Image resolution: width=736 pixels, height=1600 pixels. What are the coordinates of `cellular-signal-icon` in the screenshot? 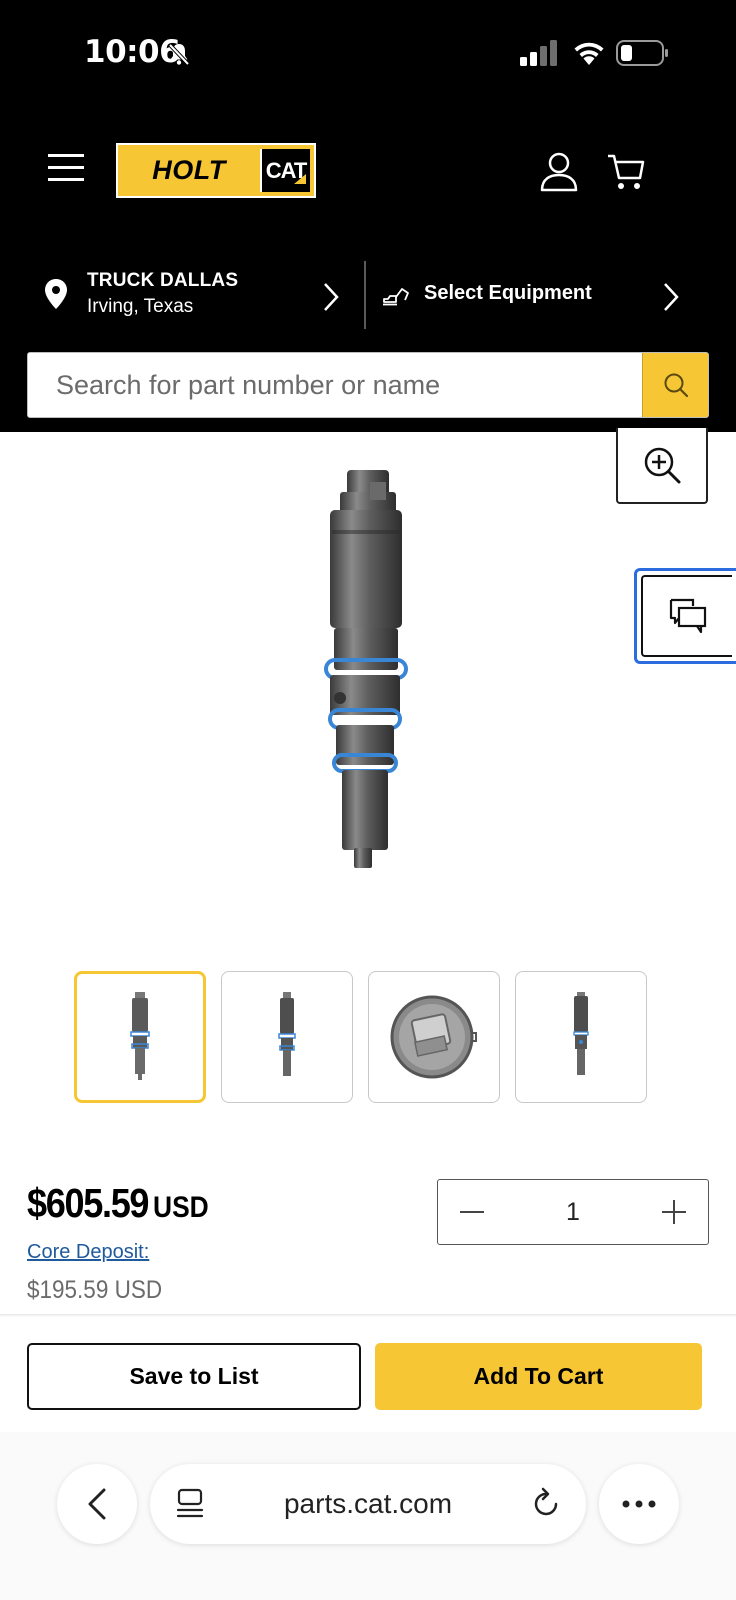 It's located at (538, 53).